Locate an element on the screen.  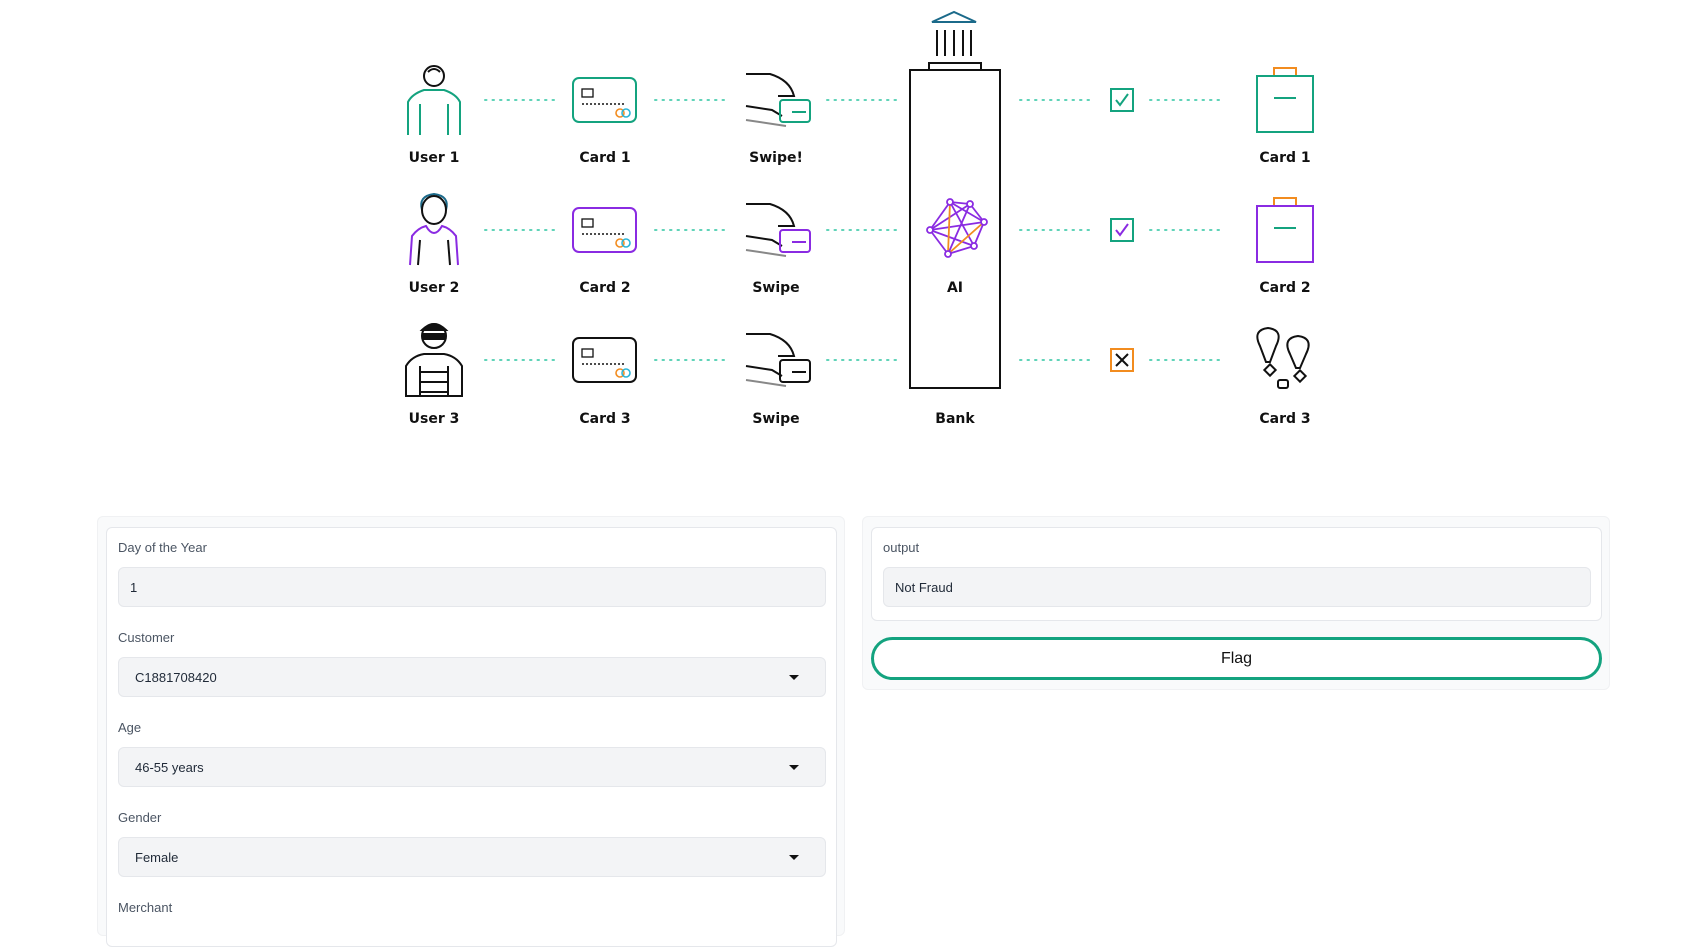
day-of-year-input: 1 is located at coordinates (472, 587).